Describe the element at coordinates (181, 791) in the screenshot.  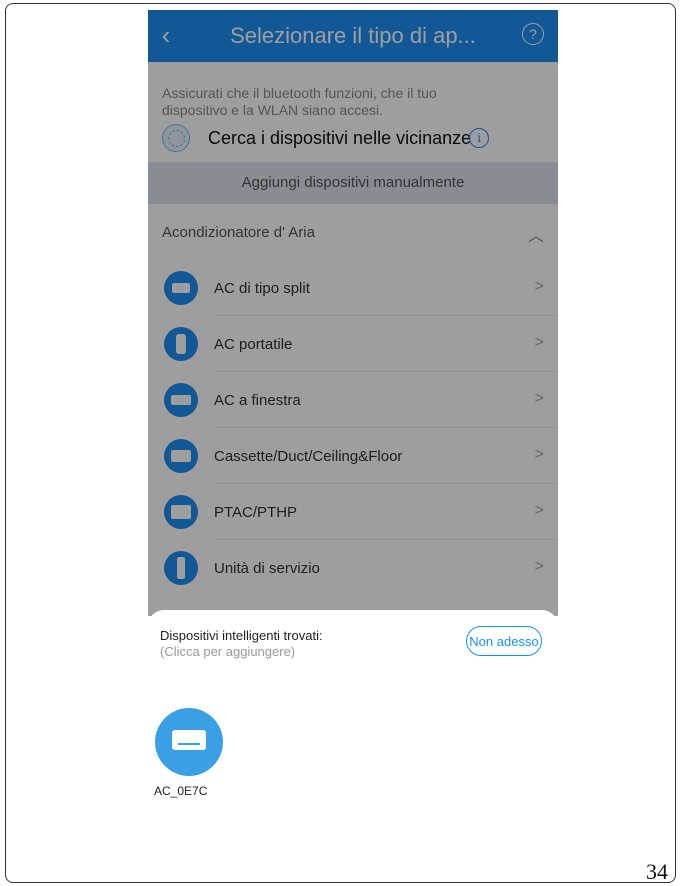
I see `device-name: AC_0E7C` at that location.